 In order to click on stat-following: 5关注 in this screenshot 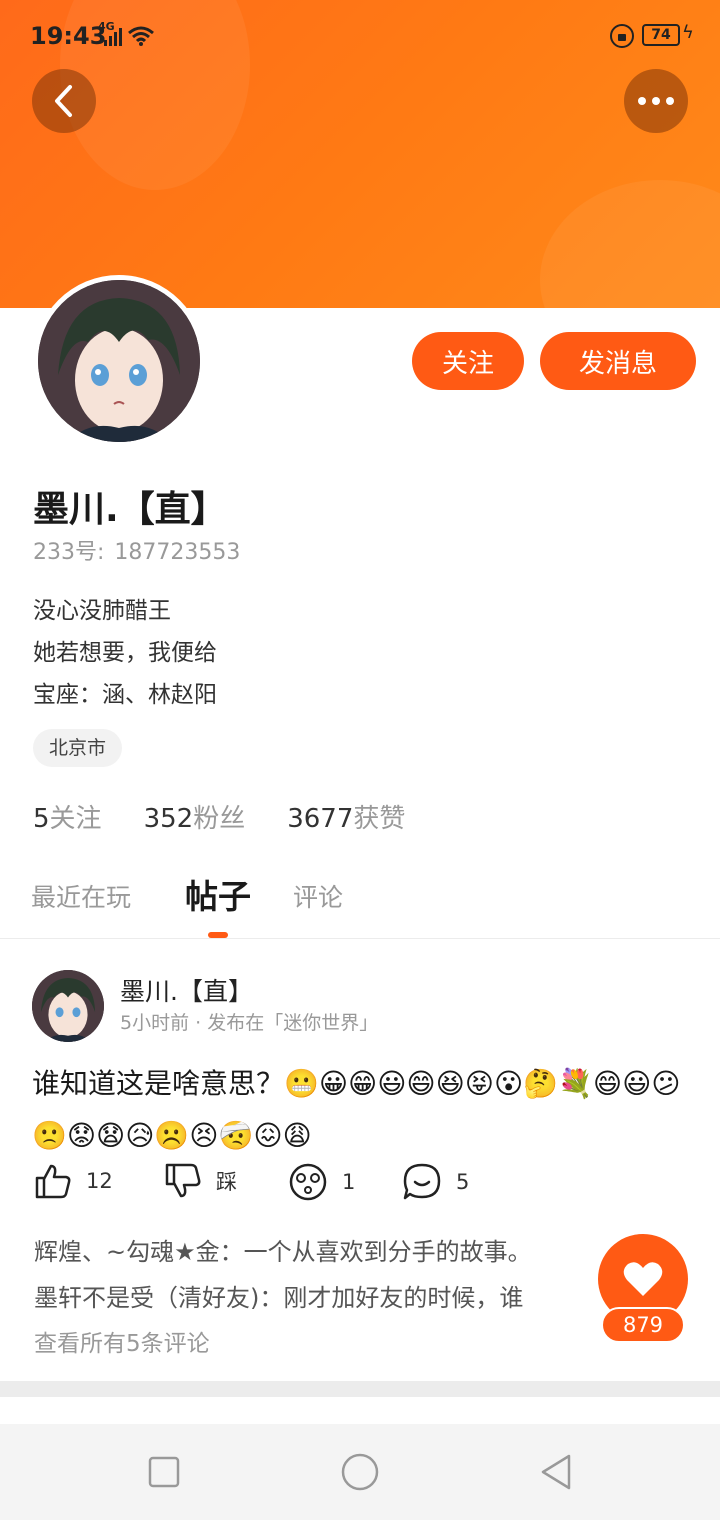, I will do `click(67, 816)`.